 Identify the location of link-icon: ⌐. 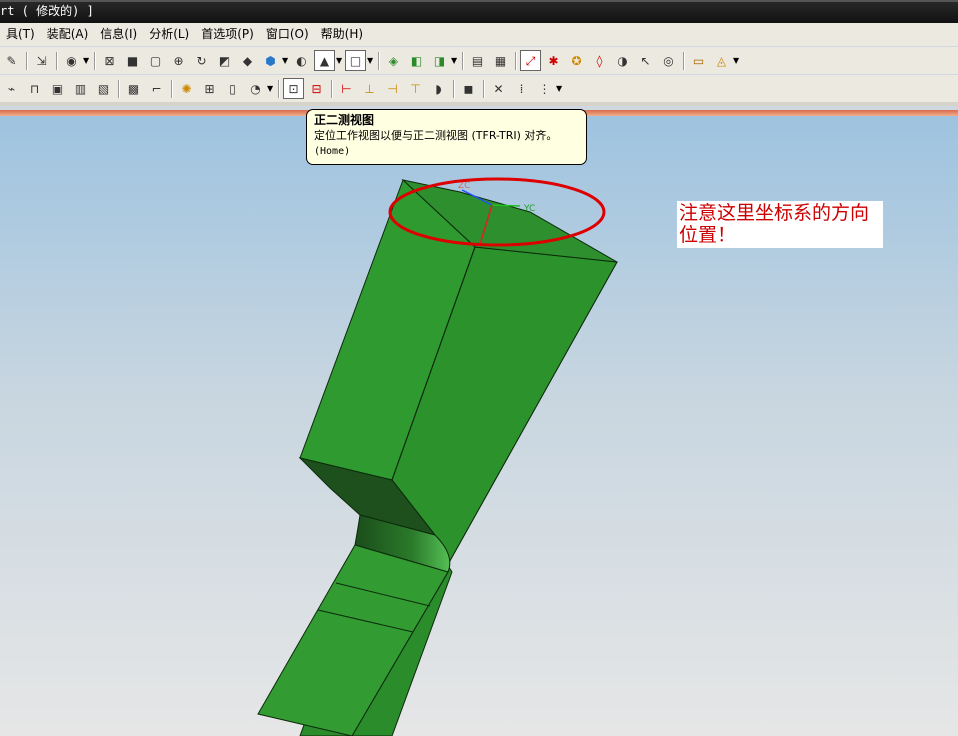
(156, 88).